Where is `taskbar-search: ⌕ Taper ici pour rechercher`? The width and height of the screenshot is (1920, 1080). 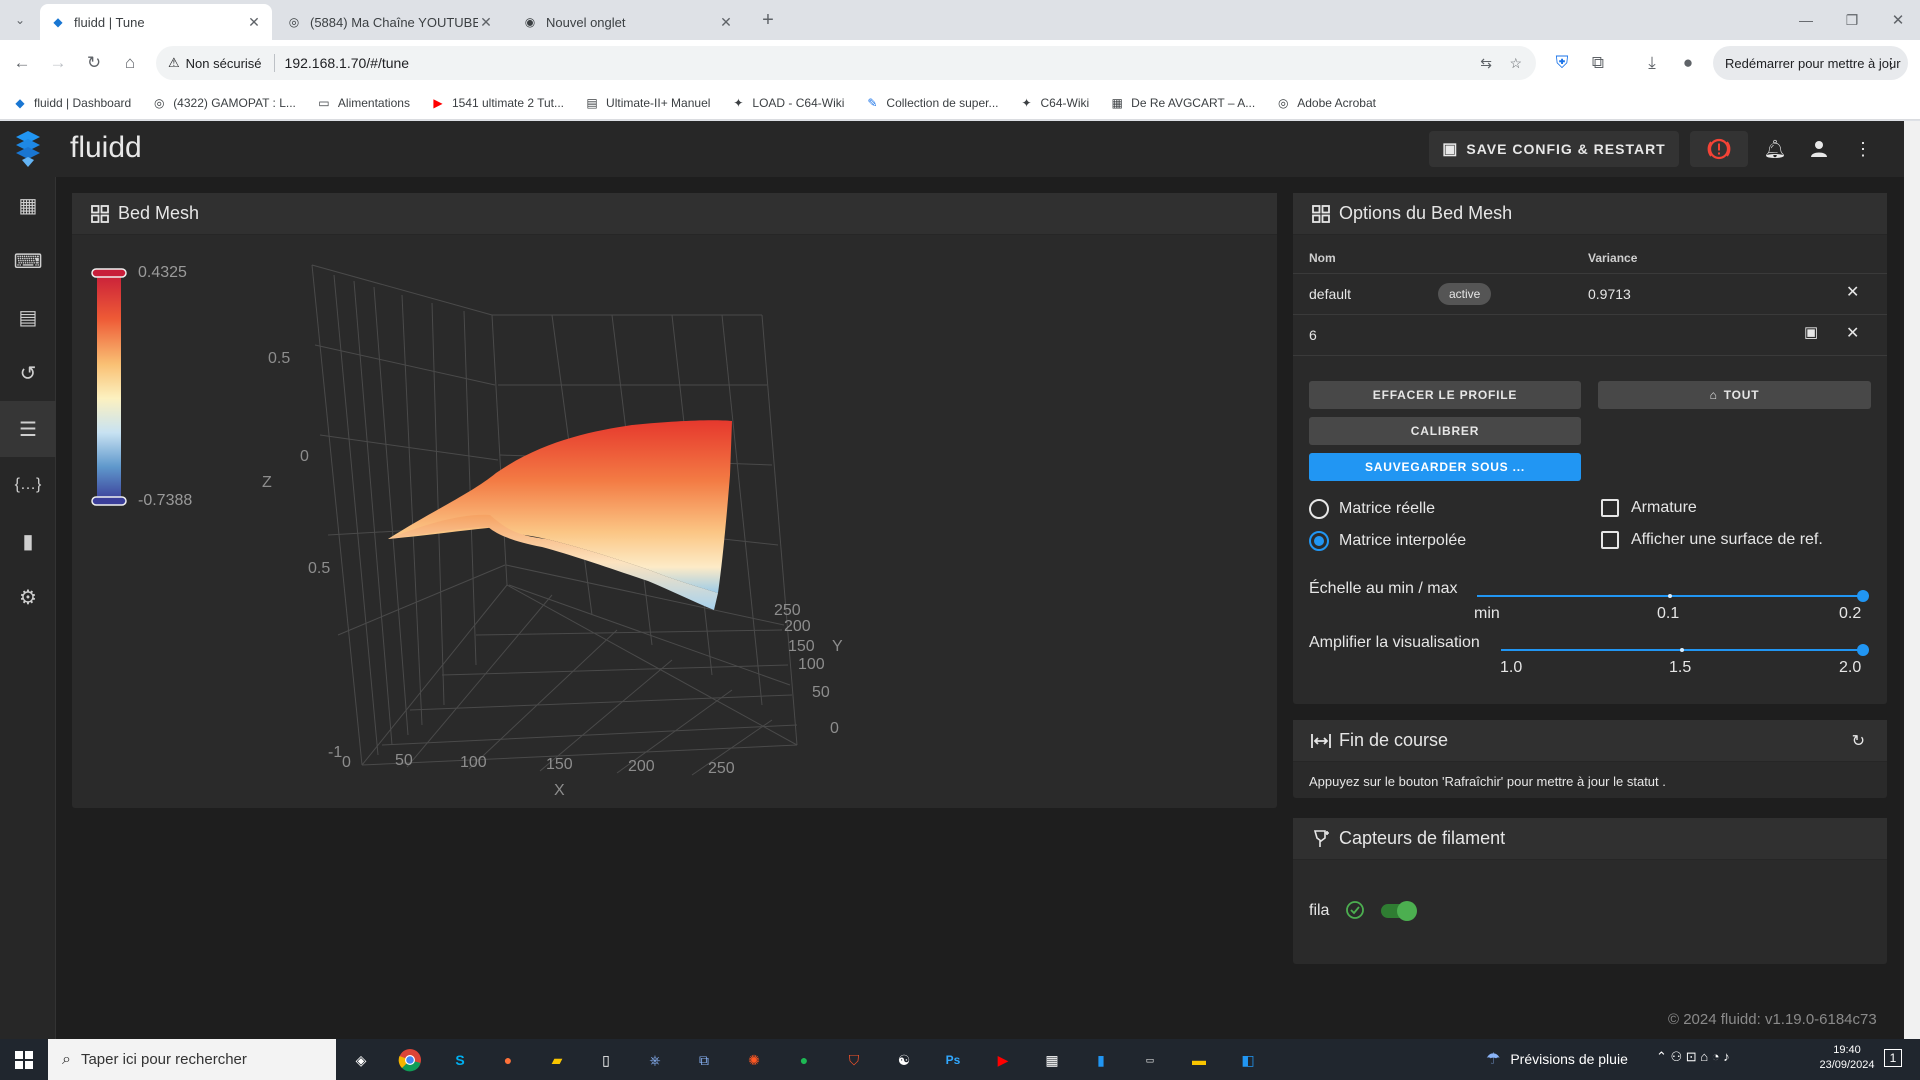 taskbar-search: ⌕ Taper ici pour rechercher is located at coordinates (192, 1059).